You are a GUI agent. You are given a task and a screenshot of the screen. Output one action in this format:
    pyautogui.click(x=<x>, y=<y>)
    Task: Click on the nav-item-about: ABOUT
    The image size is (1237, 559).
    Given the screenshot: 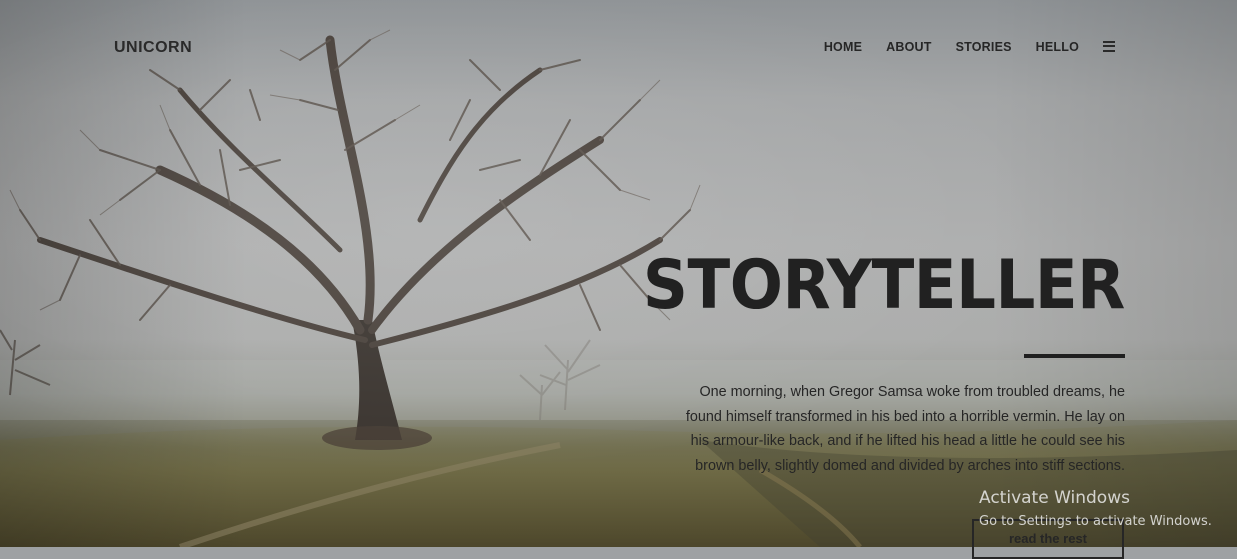 What is the action you would take?
    pyautogui.click(x=908, y=47)
    